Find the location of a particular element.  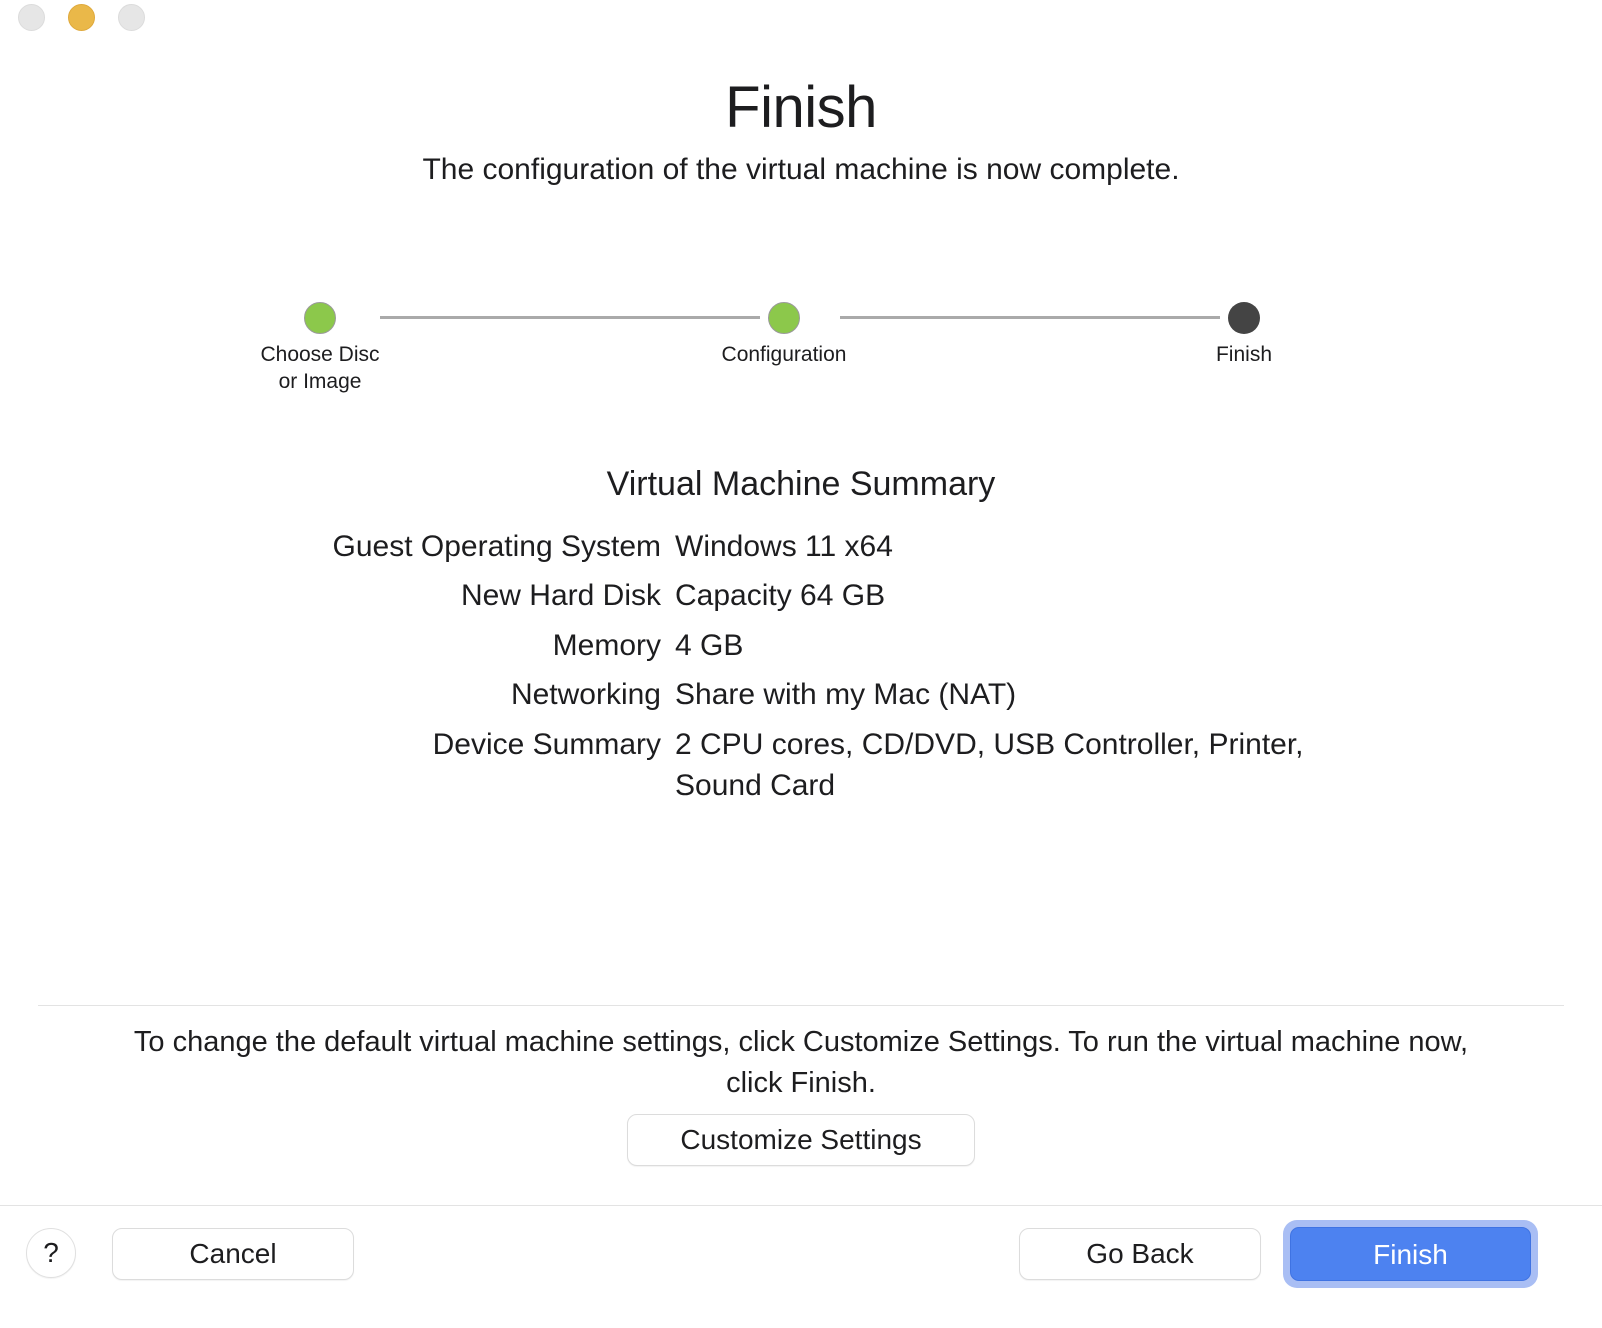

stepper-dot-choose-disc is located at coordinates (320, 318).